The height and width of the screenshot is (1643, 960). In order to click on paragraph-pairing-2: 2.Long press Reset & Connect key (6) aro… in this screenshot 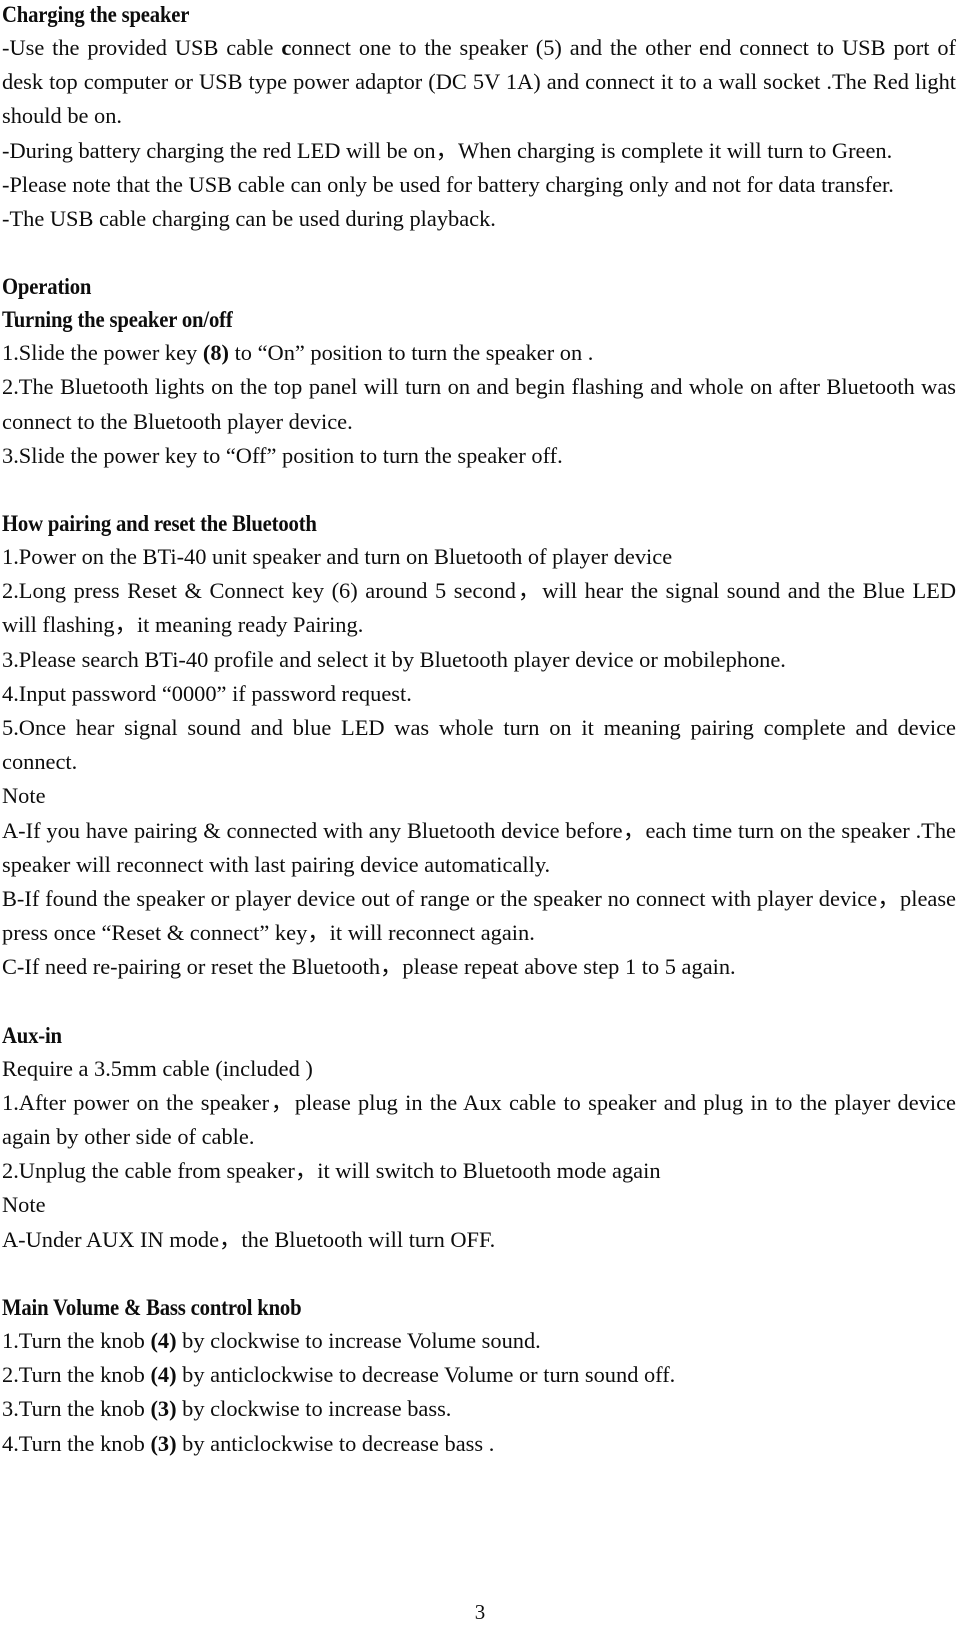, I will do `click(479, 608)`.